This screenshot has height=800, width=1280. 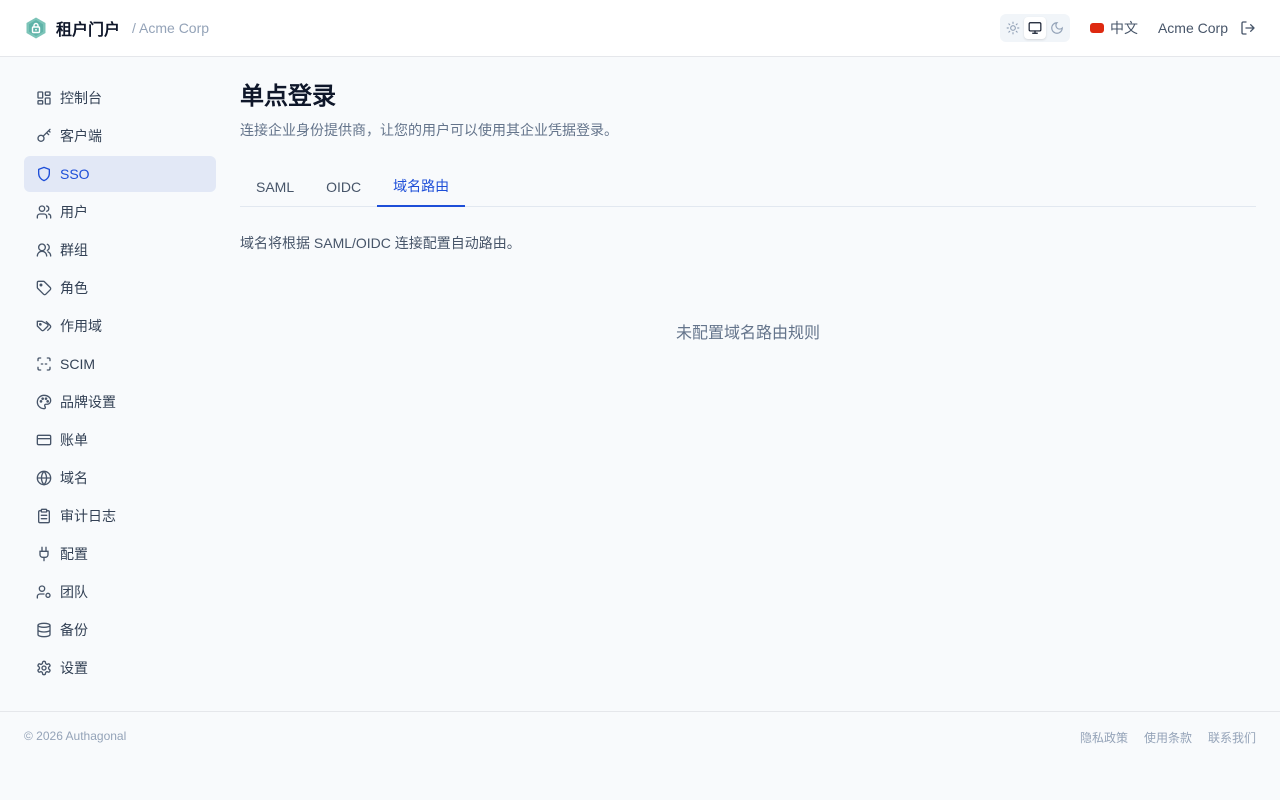 I want to click on app-title: 租户门户, so click(x=88, y=30).